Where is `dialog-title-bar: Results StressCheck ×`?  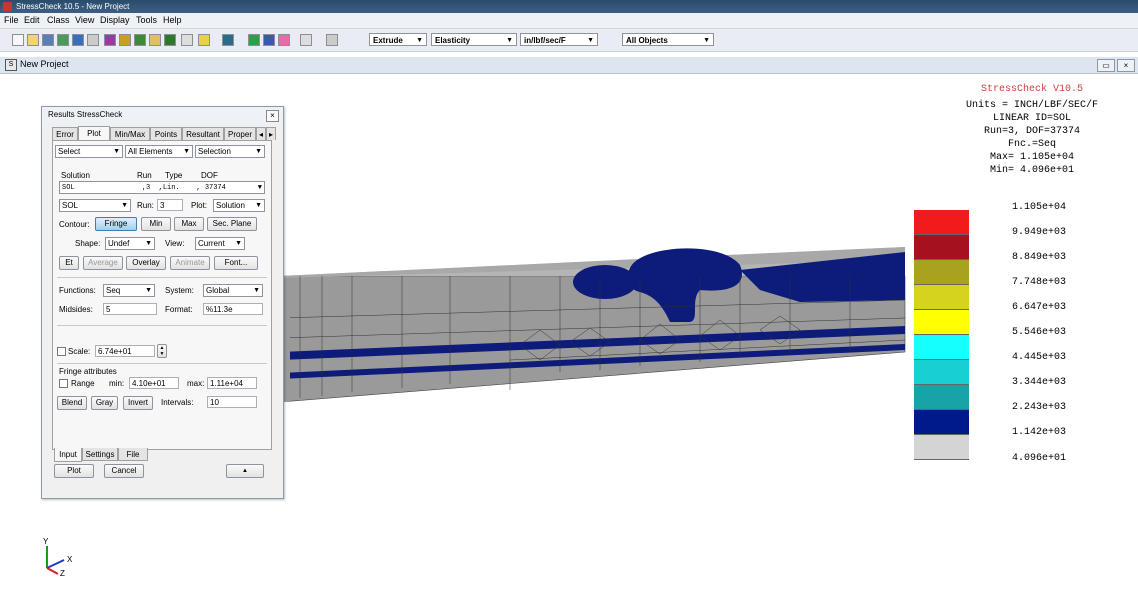
dialog-title-bar: Results StressCheck × is located at coordinates (162, 115).